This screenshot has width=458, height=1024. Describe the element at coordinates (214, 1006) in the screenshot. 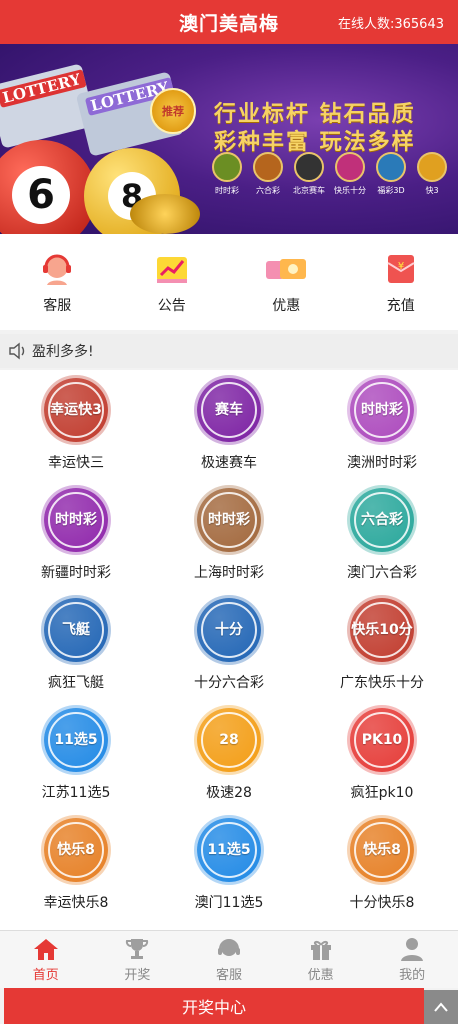

I see `draw-center-button: 开奖中心` at that location.